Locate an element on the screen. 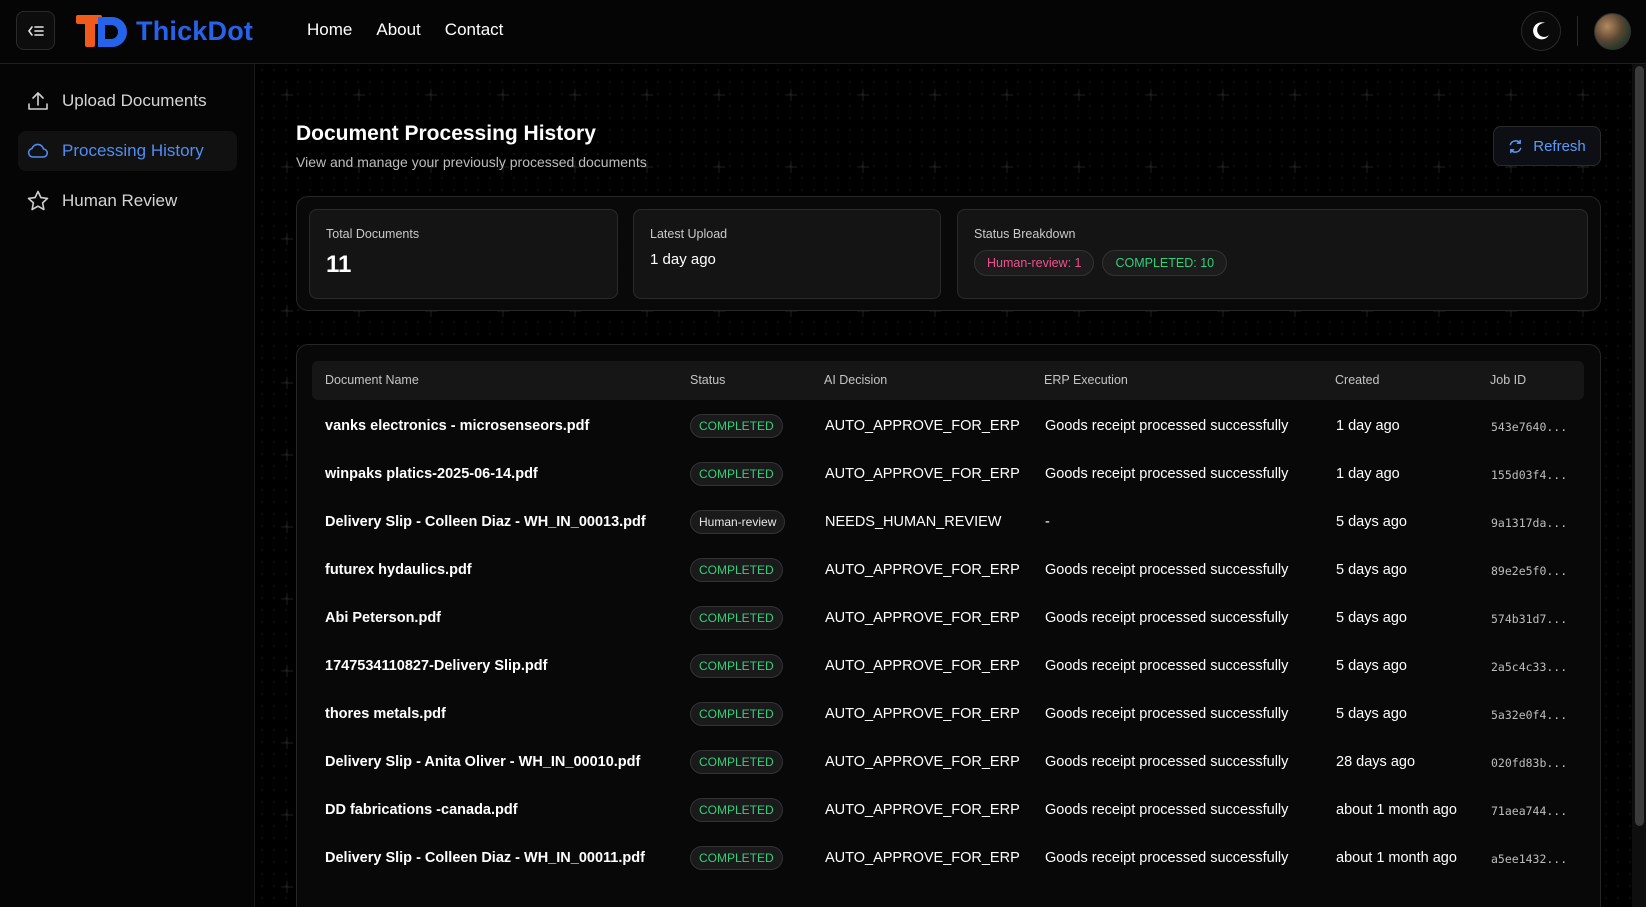  human-review-count-badge: Human-review: 1 is located at coordinates (1034, 263).